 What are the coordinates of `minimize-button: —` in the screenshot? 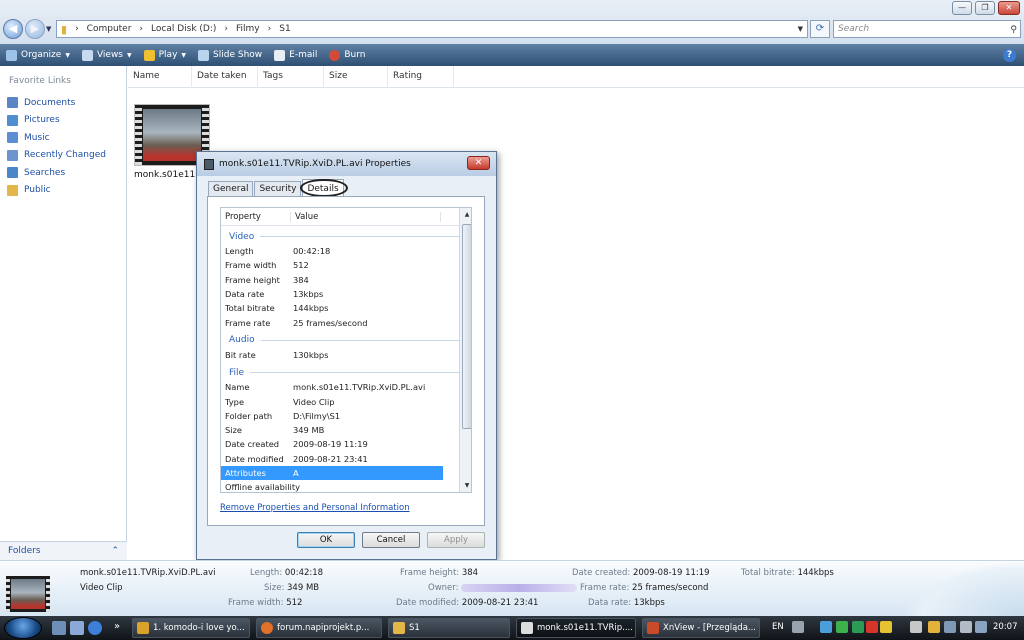 It's located at (962, 8).